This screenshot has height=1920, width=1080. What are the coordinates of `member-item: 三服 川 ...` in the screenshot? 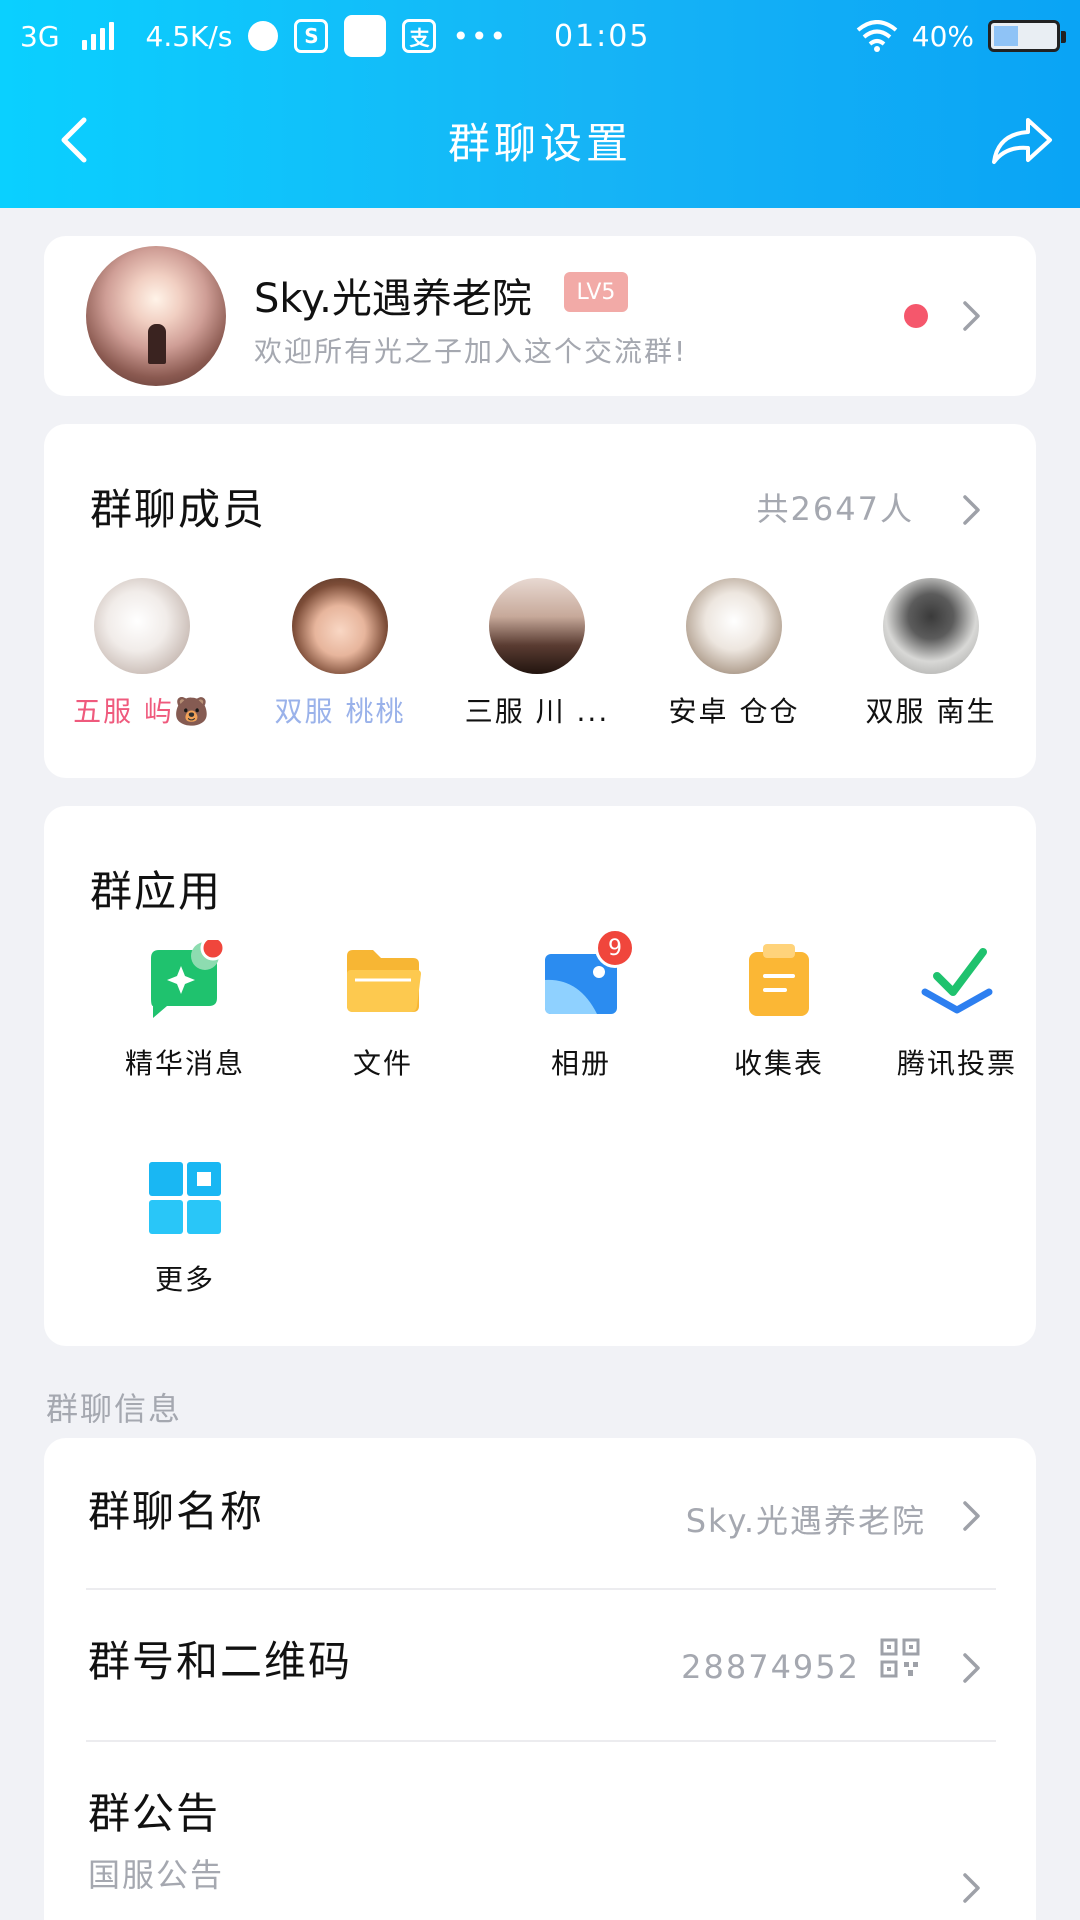 It's located at (537, 654).